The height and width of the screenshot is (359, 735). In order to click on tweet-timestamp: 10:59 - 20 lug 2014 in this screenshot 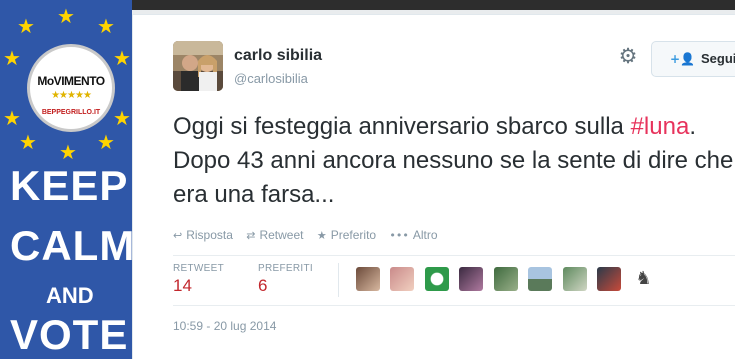, I will do `click(224, 326)`.